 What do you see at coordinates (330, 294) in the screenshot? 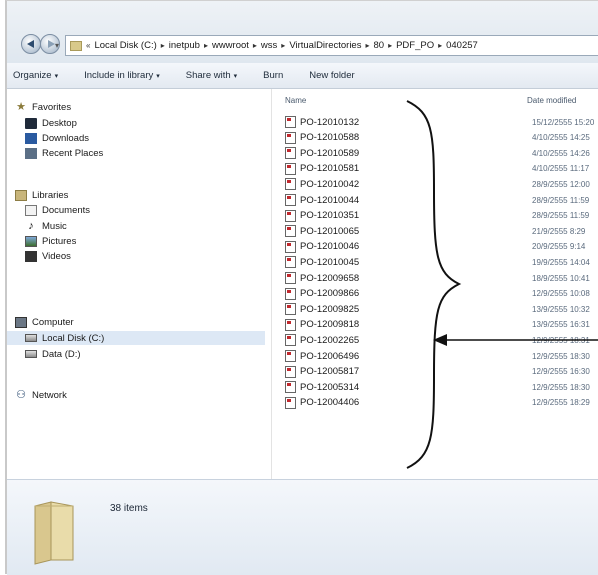
I see `file-name: PO-12009866` at bounding box center [330, 294].